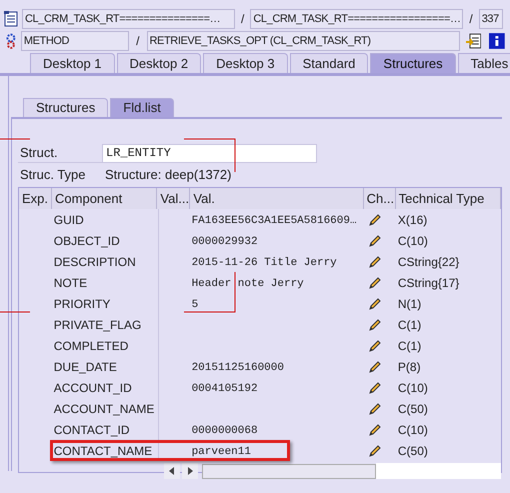 This screenshot has width=510, height=493. What do you see at coordinates (11, 19) in the screenshot?
I see `document-icon` at bounding box center [11, 19].